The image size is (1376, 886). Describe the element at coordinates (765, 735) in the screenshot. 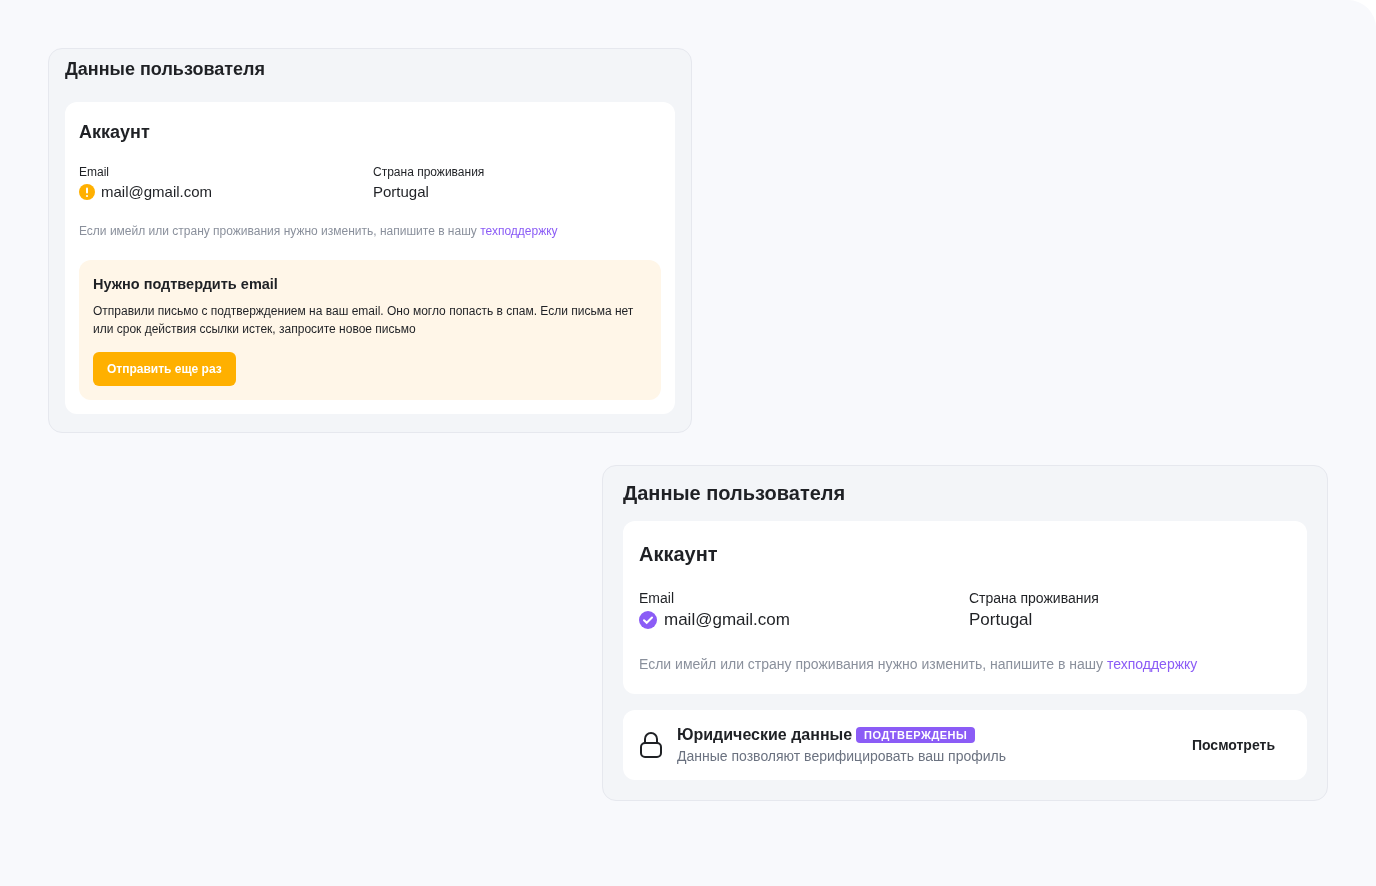

I see `legal-title: Юридические данные` at that location.